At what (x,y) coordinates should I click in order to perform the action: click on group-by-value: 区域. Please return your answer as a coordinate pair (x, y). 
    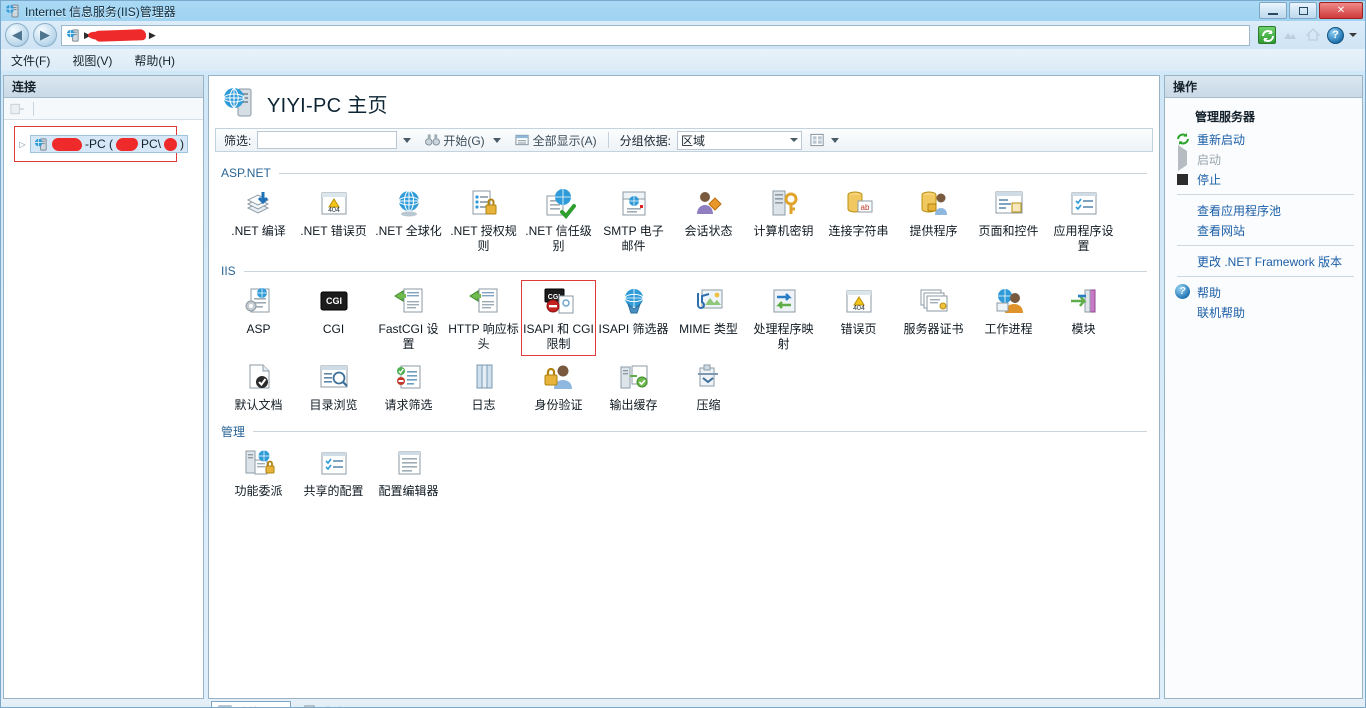
    Looking at the image, I should click on (693, 140).